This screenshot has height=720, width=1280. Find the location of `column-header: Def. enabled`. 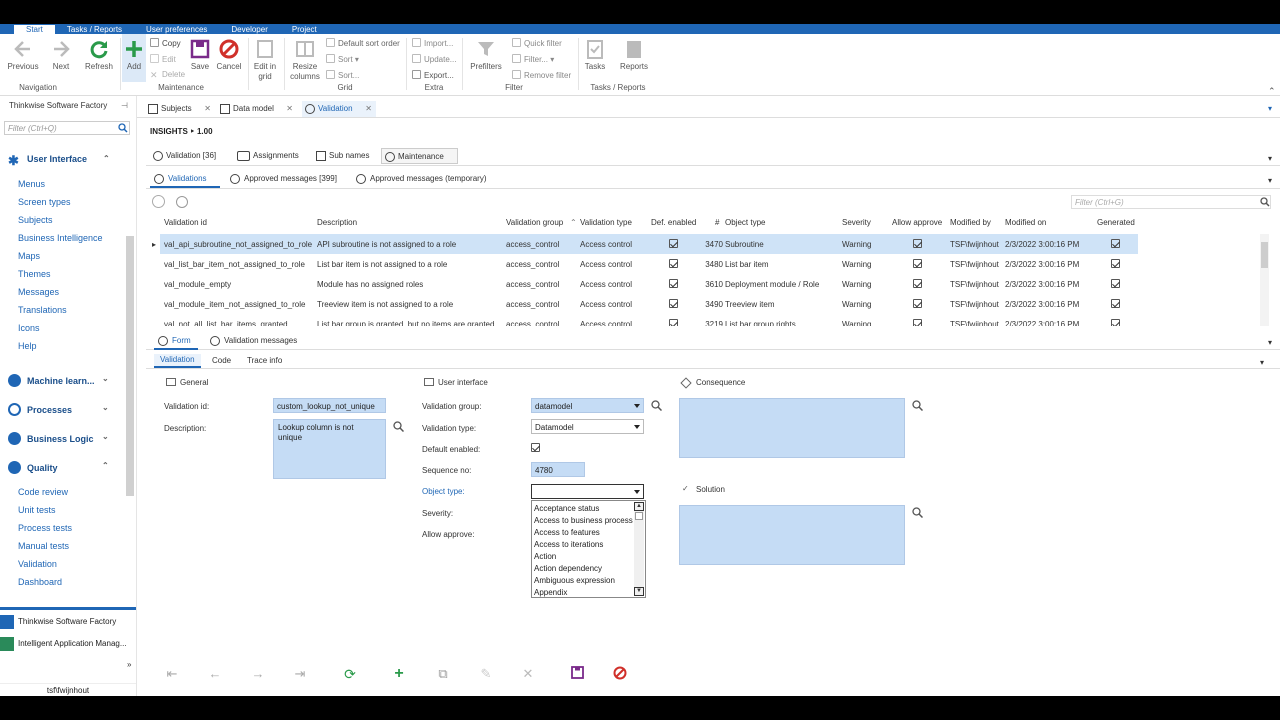

column-header: Def. enabled is located at coordinates (673, 224).